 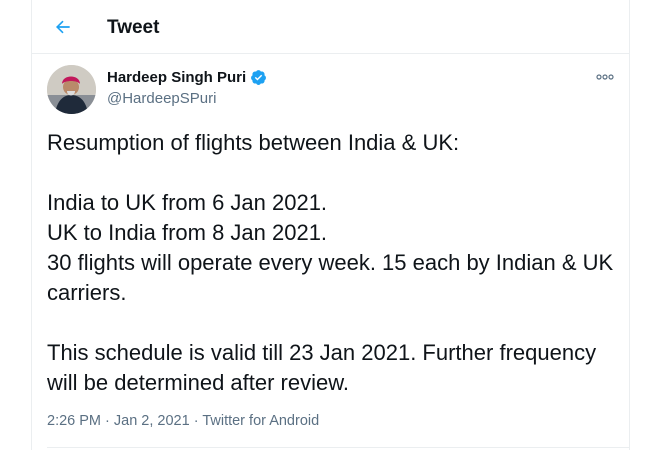 I want to click on verified-badge-icon, so click(x=259, y=77).